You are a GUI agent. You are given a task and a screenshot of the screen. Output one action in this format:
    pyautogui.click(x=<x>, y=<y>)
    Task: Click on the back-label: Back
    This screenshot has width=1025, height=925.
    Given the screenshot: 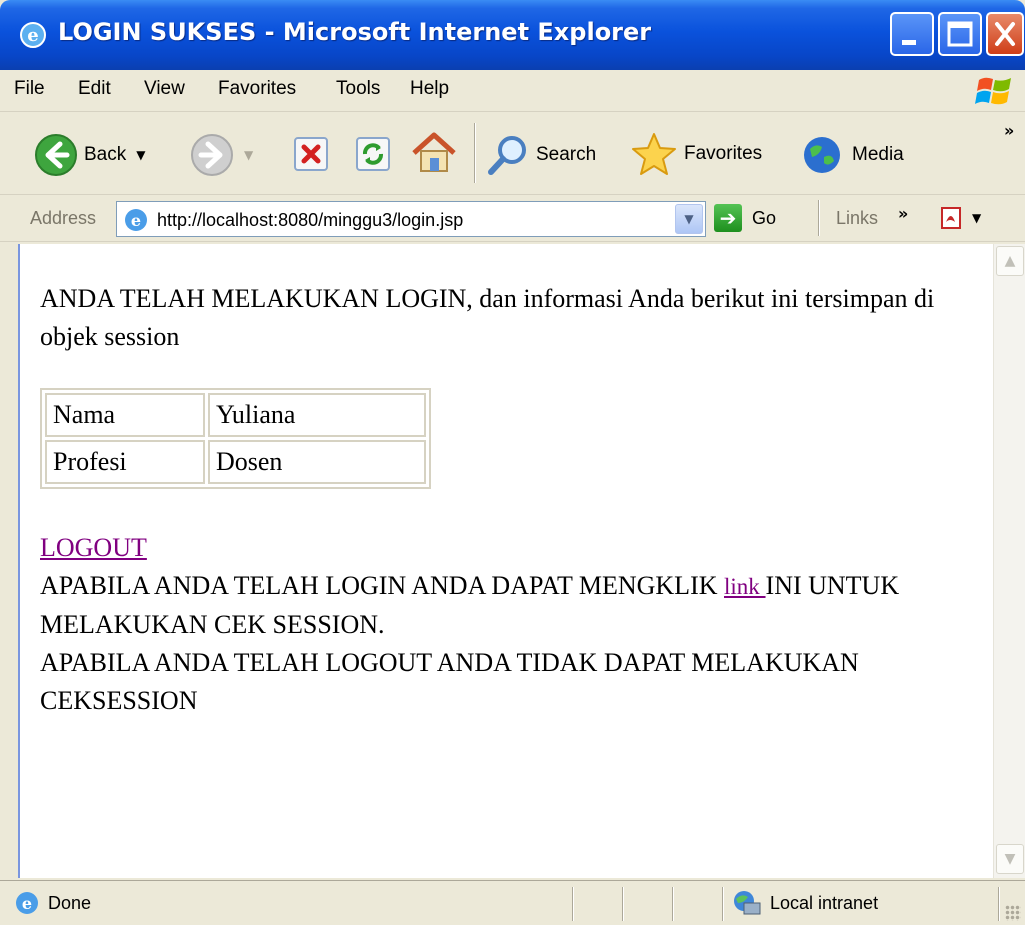 What is the action you would take?
    pyautogui.click(x=105, y=154)
    